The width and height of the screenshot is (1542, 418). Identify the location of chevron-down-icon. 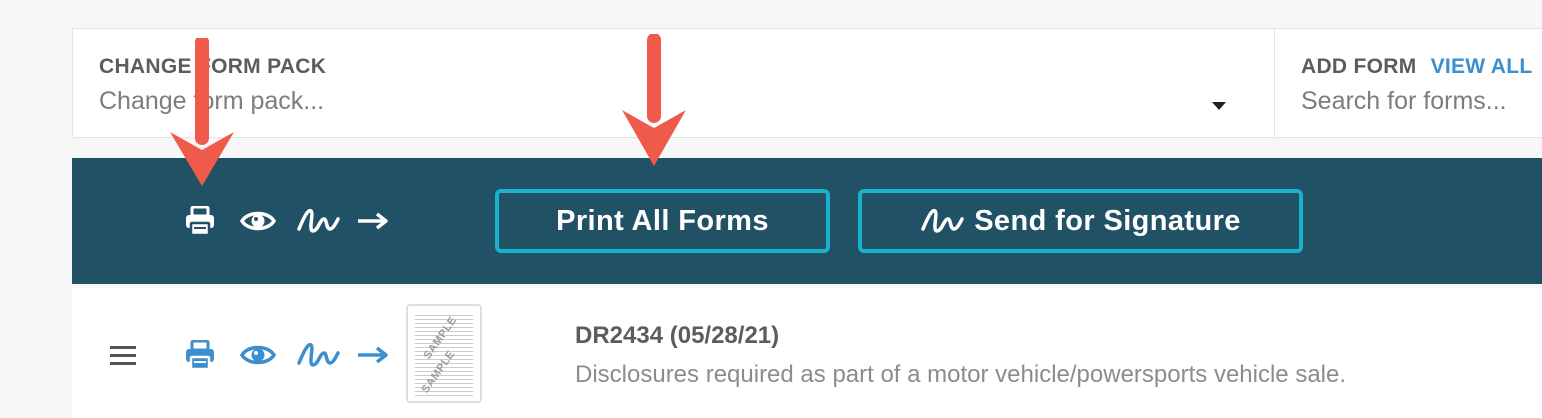
(1219, 106).